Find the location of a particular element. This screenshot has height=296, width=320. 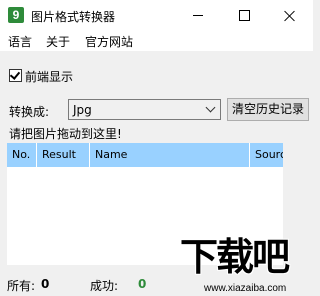

watermark-logo: 下载吧 www.xiazaiba.com is located at coordinates (246, 266).